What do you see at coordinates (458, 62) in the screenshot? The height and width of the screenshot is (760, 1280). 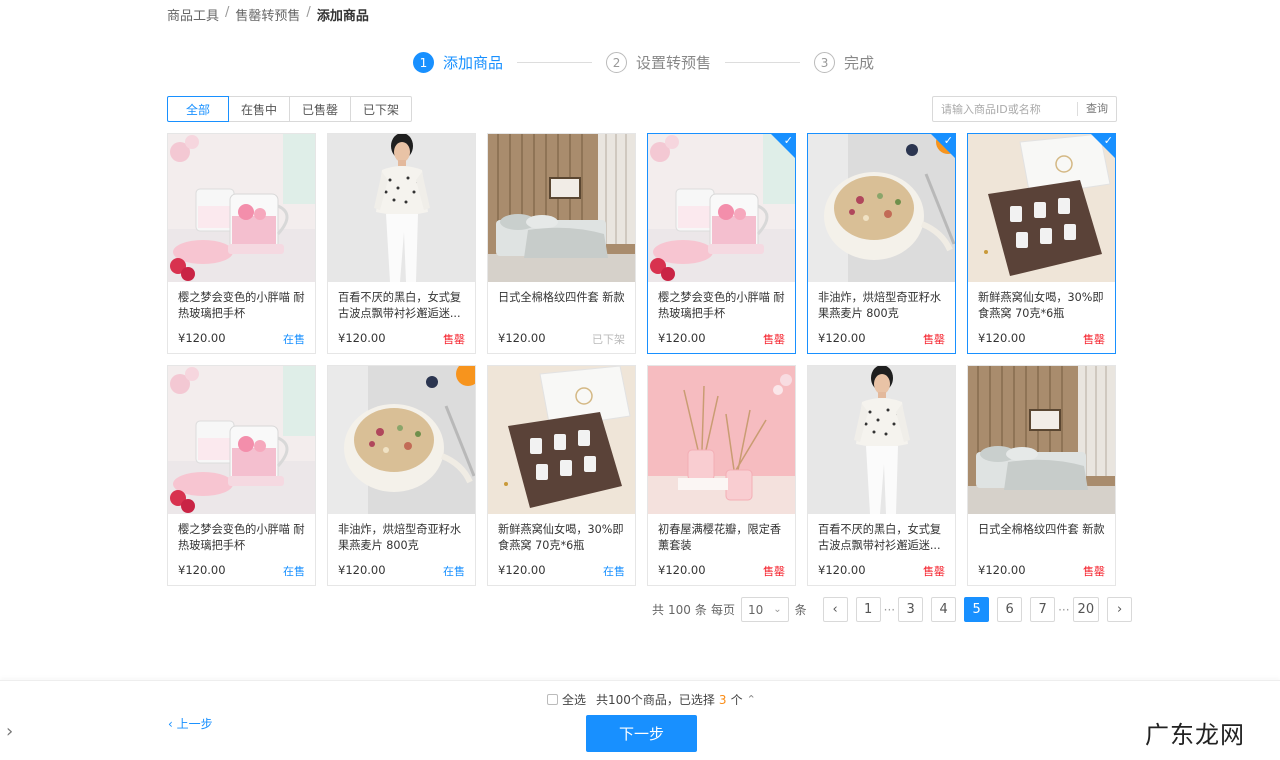 I see `step-1: 1 添加商品` at bounding box center [458, 62].